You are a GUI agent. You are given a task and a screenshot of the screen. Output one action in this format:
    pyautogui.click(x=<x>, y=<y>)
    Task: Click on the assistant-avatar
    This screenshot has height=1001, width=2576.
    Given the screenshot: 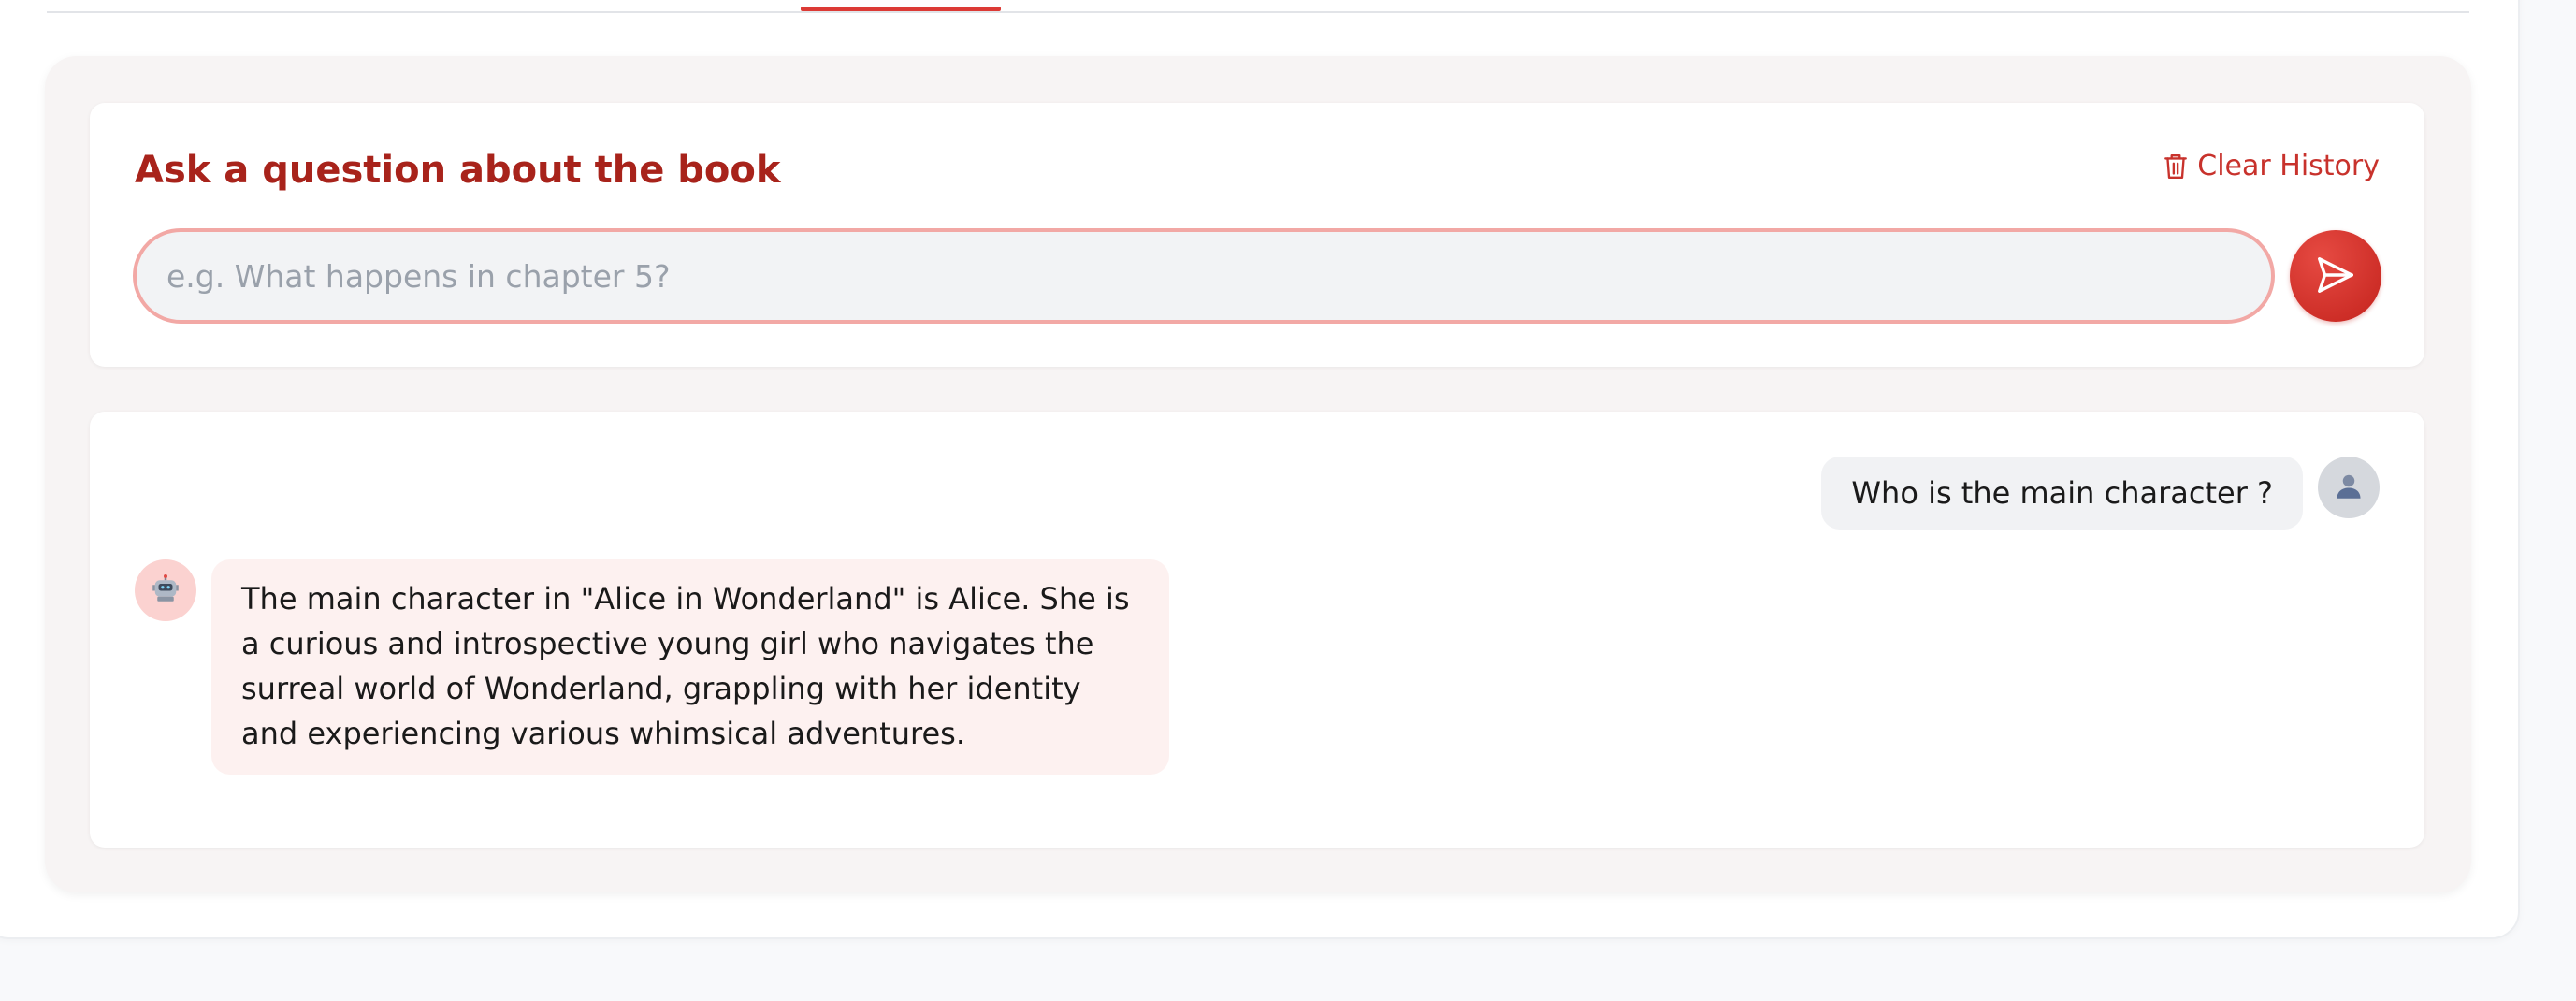 What is the action you would take?
    pyautogui.click(x=165, y=590)
    